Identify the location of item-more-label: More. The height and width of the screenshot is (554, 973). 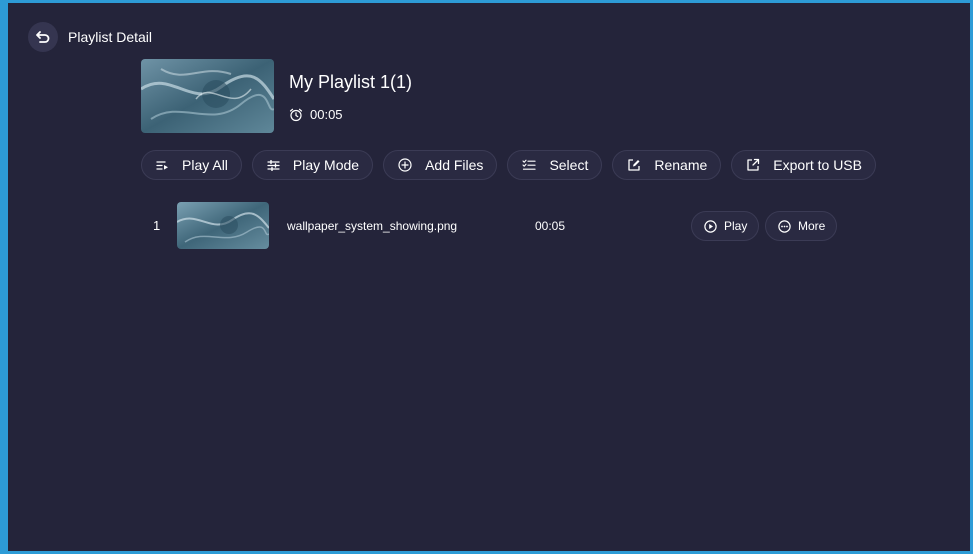
(812, 226).